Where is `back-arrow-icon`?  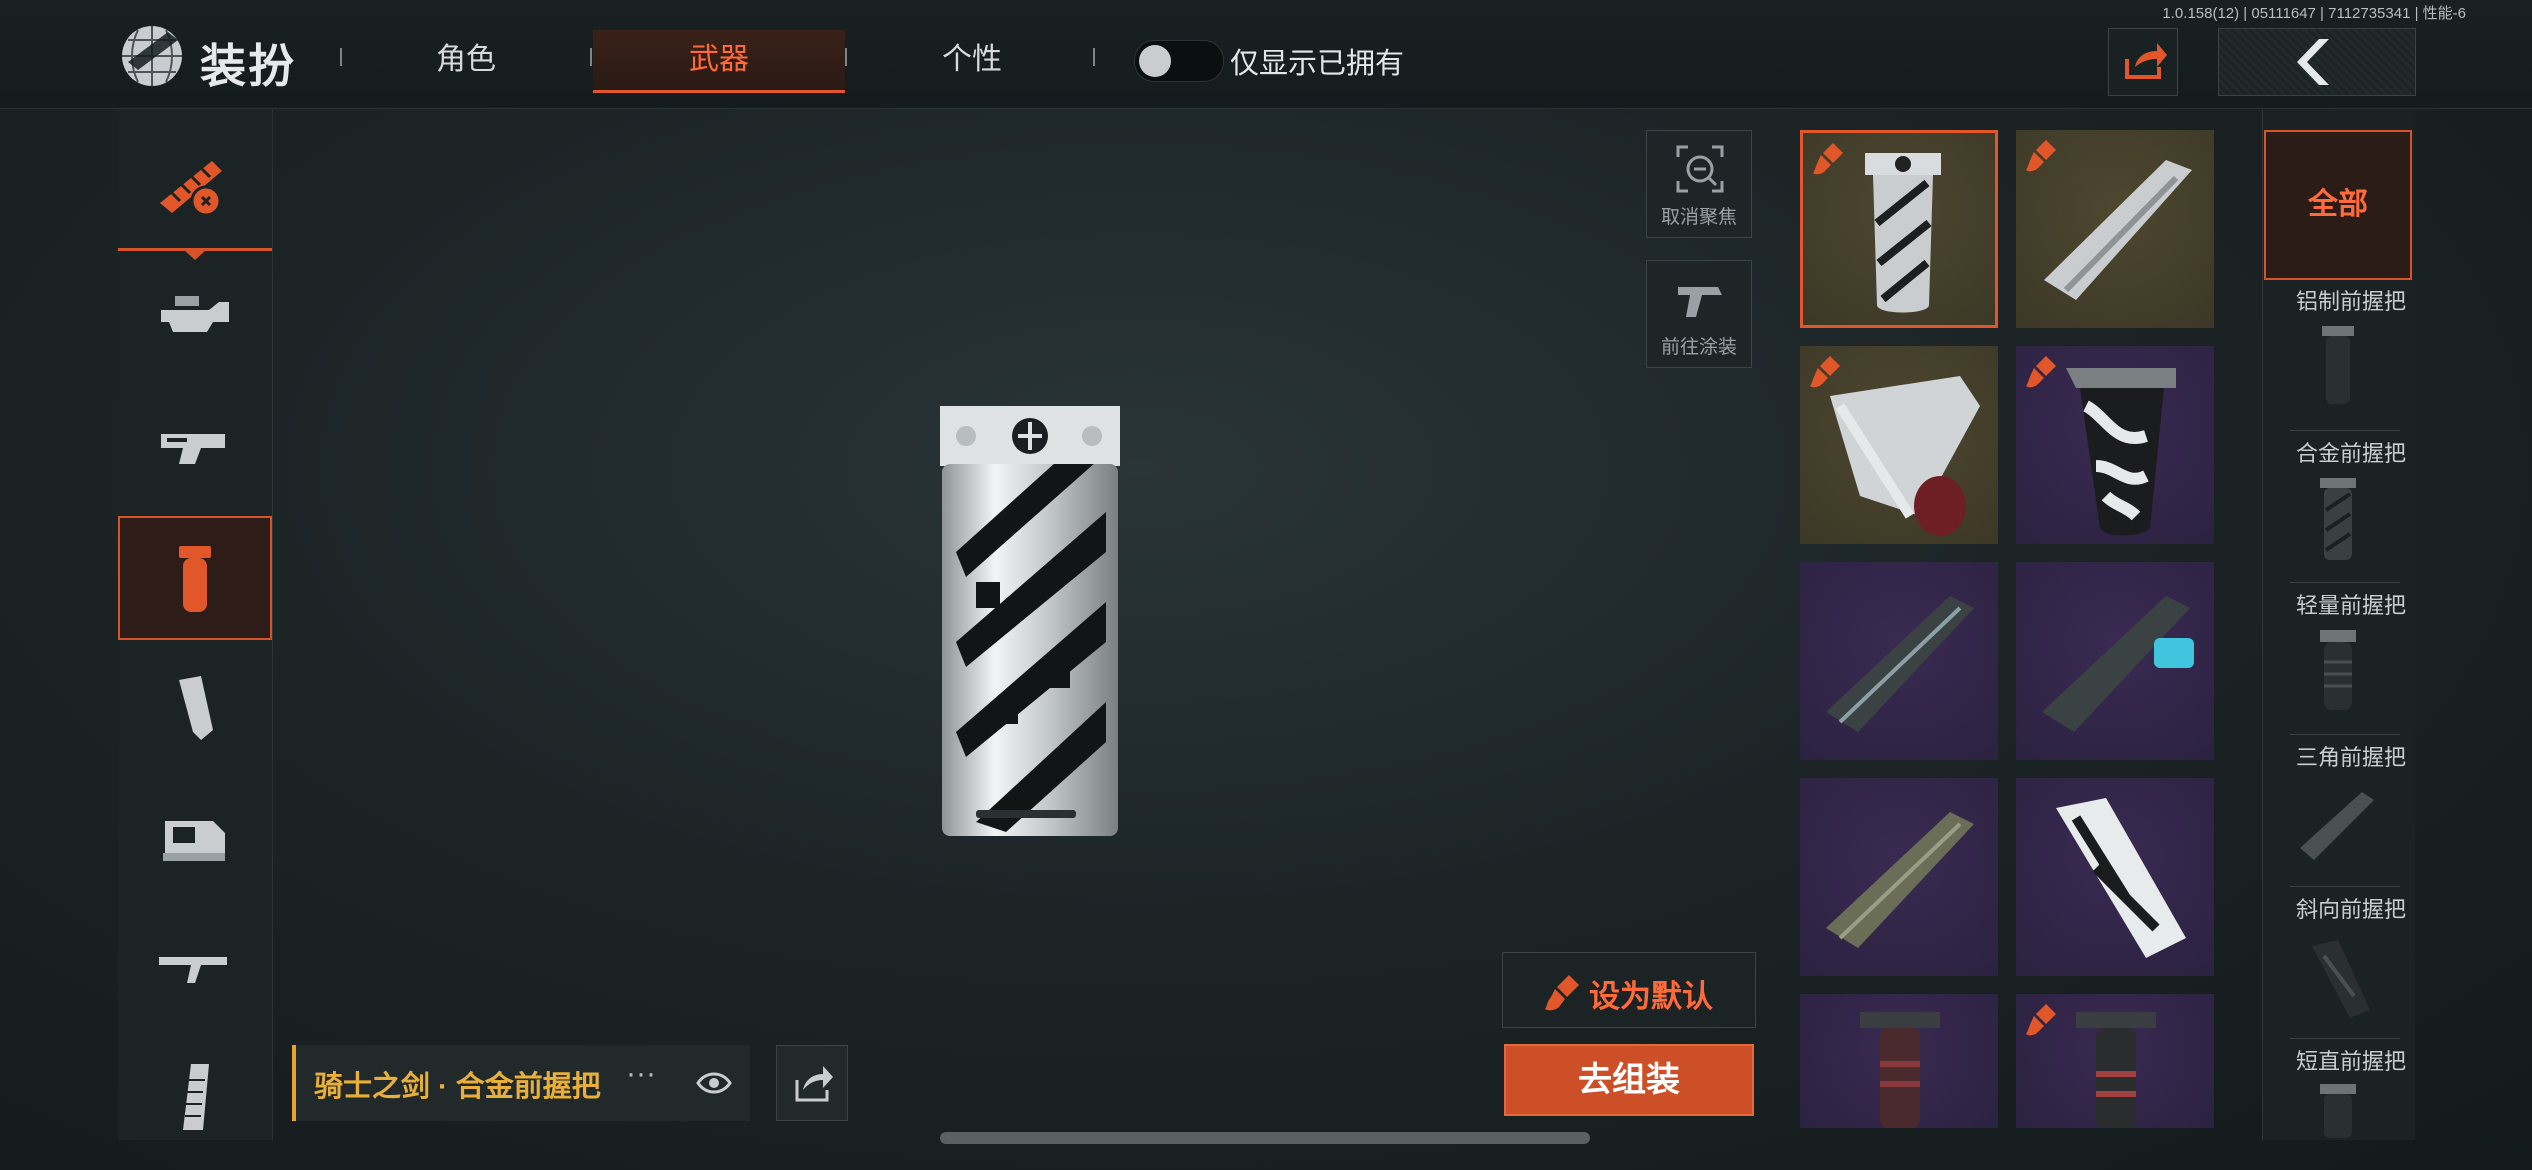 back-arrow-icon is located at coordinates (2313, 62).